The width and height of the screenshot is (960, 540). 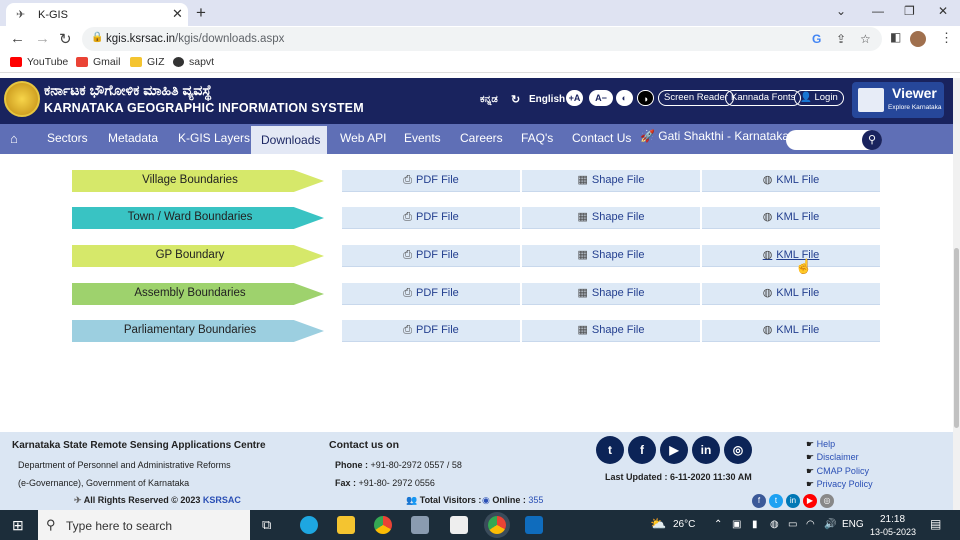 What do you see at coordinates (895, 37) in the screenshot?
I see `sidebar-icon: ◧` at bounding box center [895, 37].